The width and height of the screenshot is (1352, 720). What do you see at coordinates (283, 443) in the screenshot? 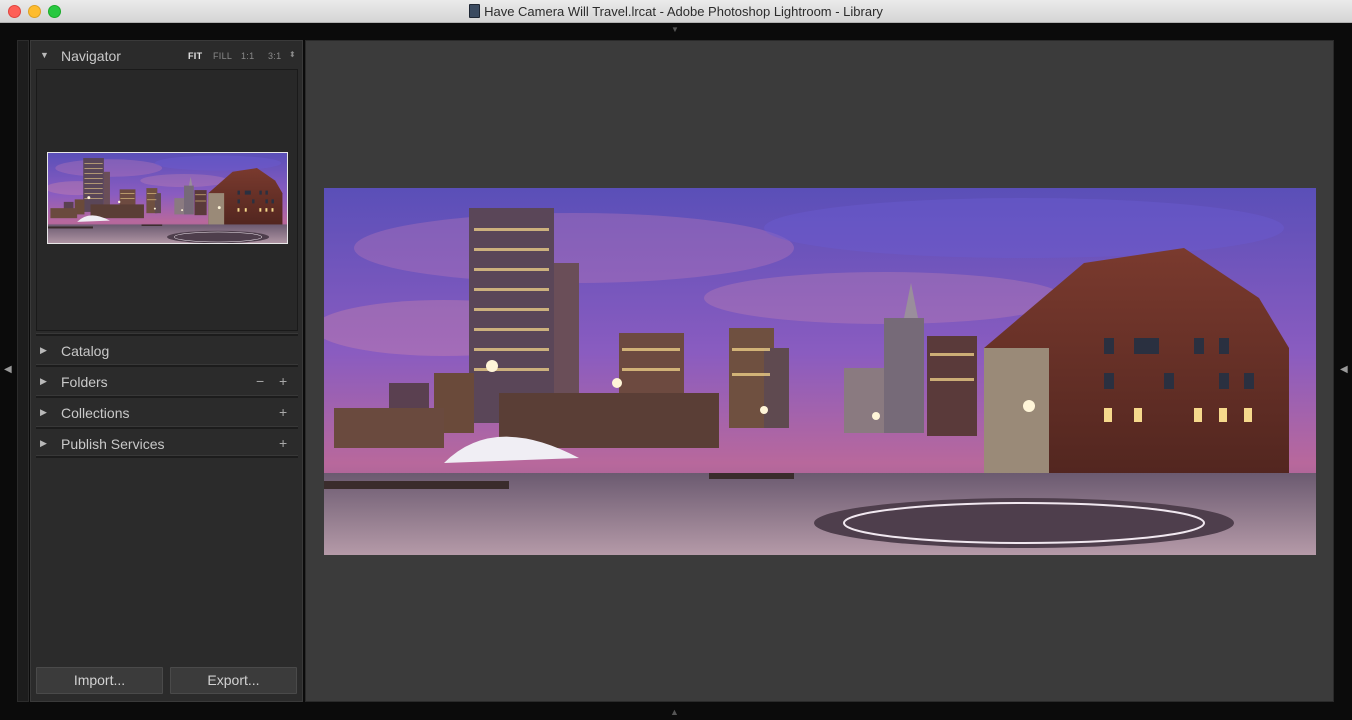
I see `add-publish-service-button: +` at bounding box center [283, 443].